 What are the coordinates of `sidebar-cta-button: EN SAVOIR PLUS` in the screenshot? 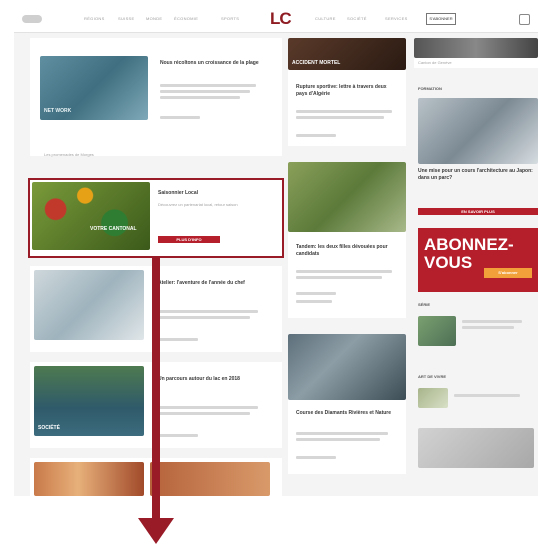 It's located at (478, 211).